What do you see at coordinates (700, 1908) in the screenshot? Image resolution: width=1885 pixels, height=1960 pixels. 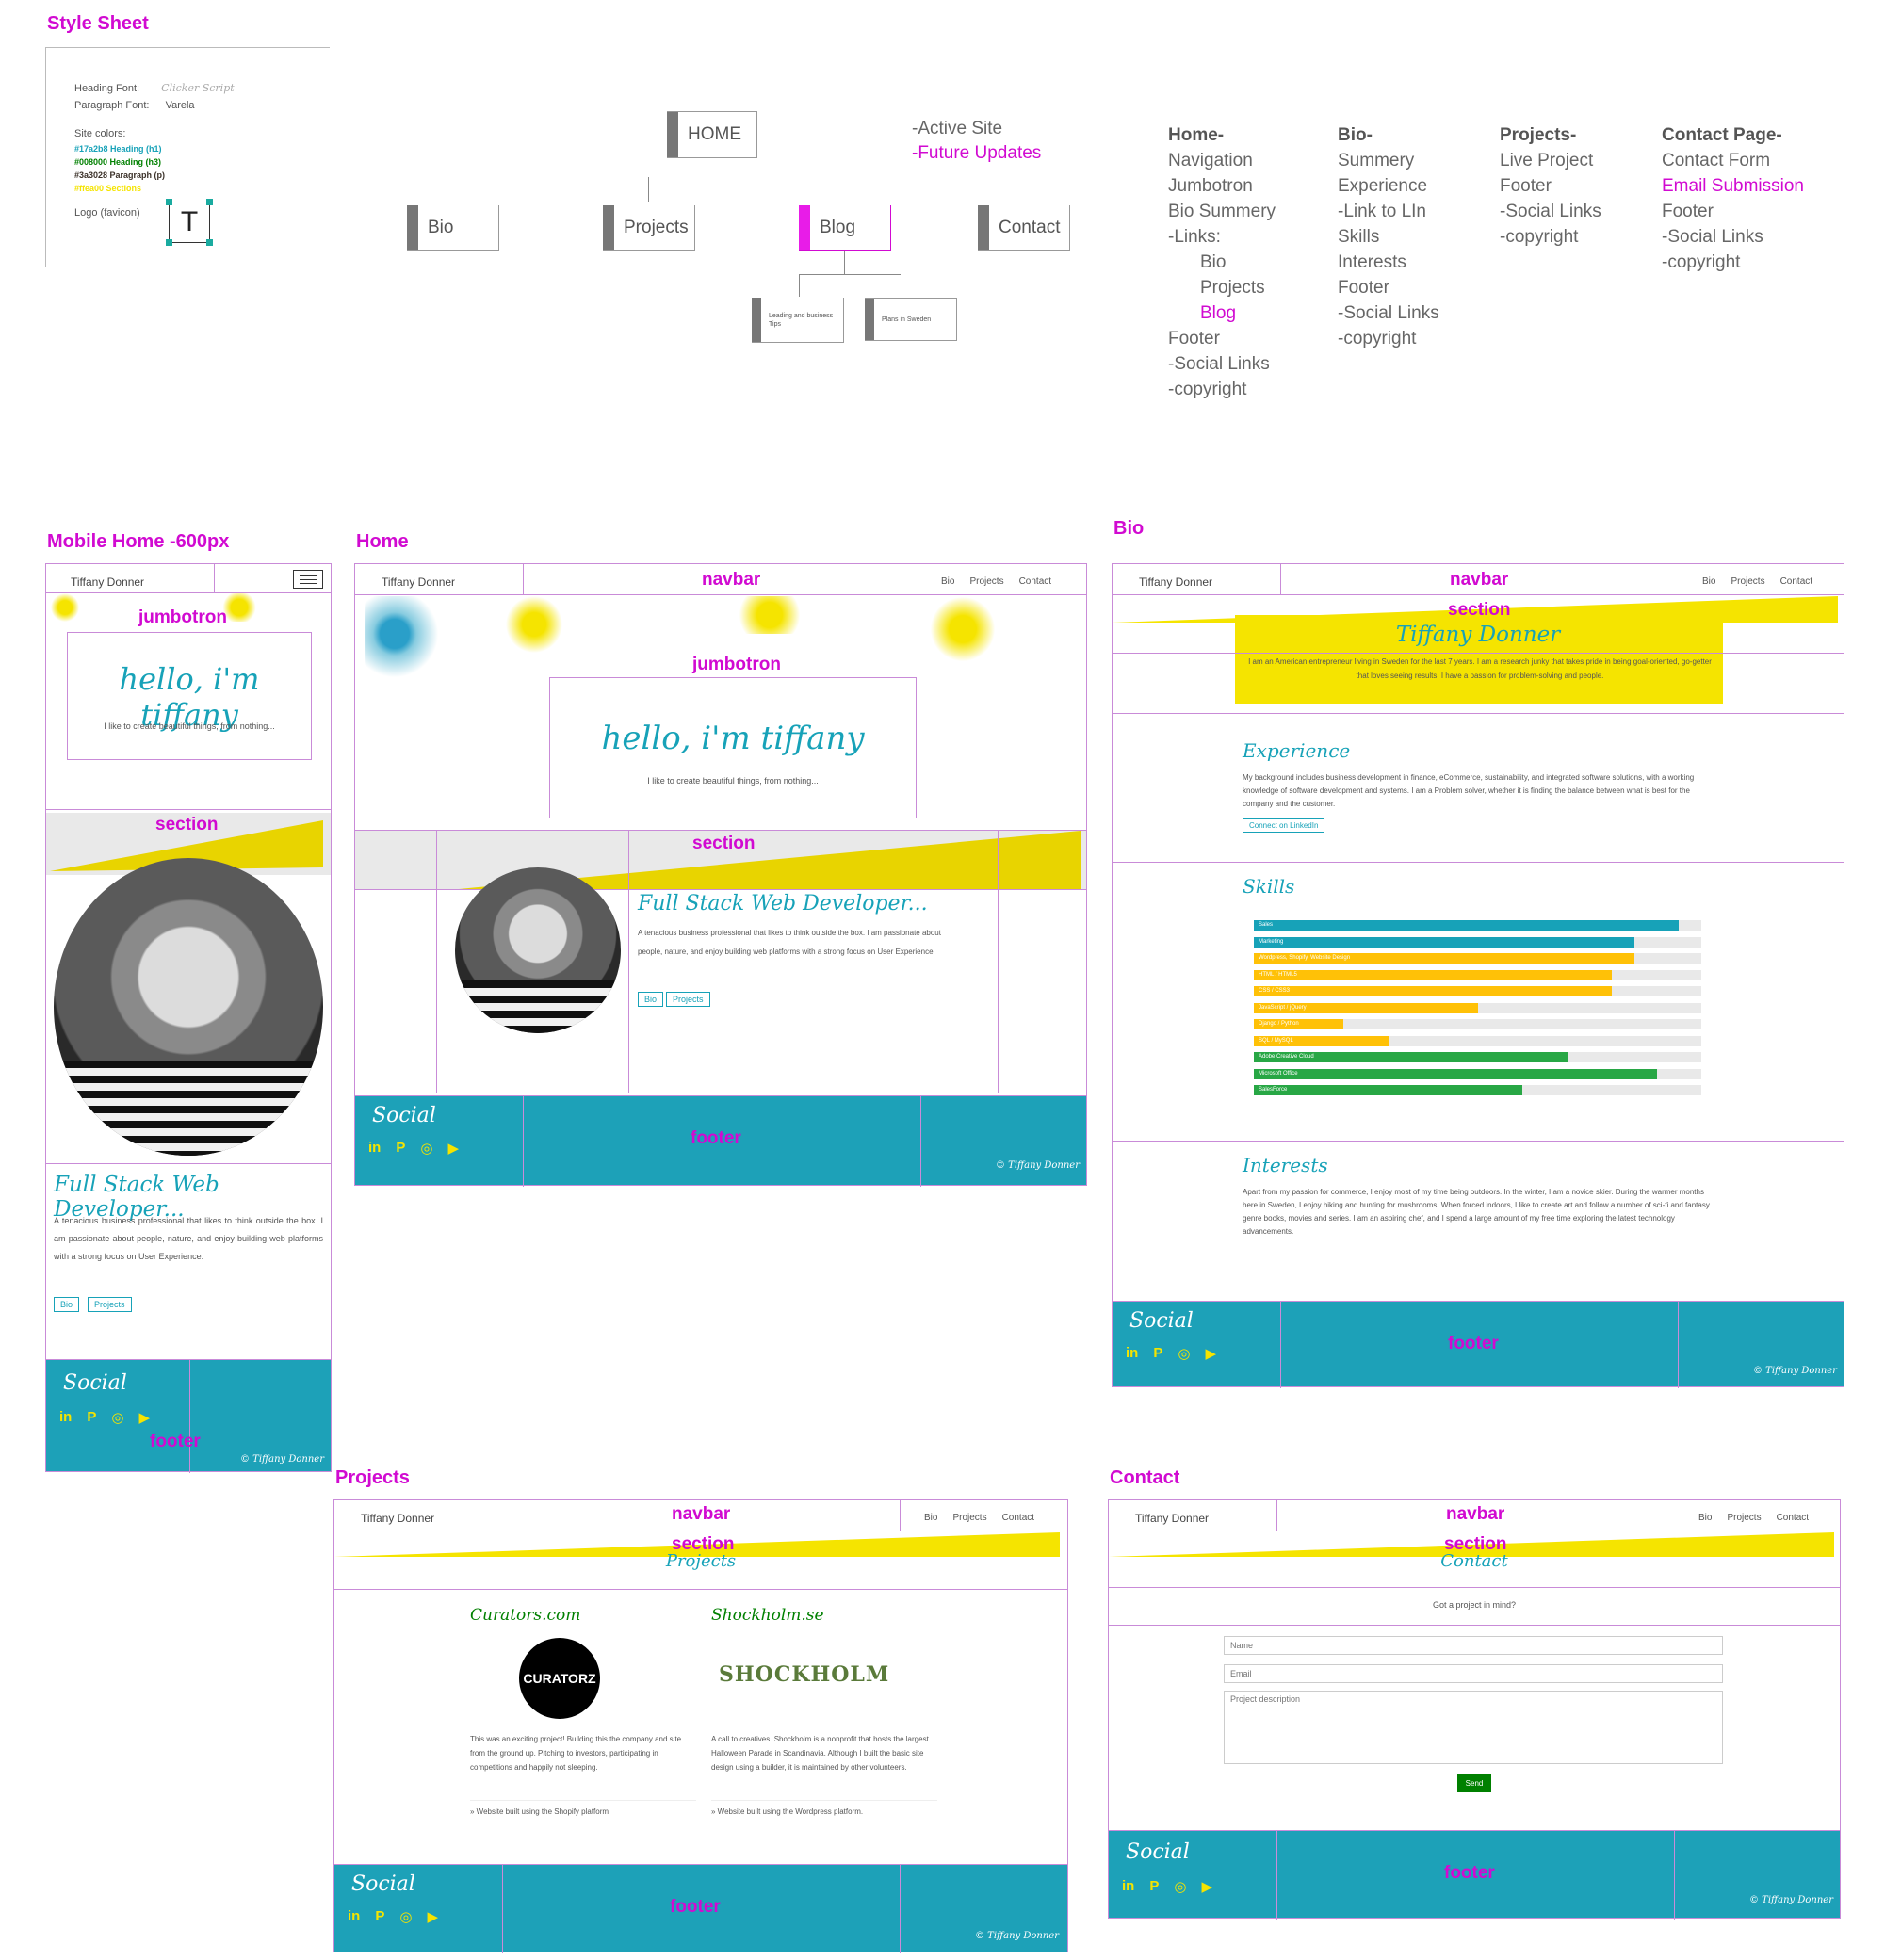 I see `projects-footer: Social in P ◎ ▶ footer © Tiffany Donner` at bounding box center [700, 1908].